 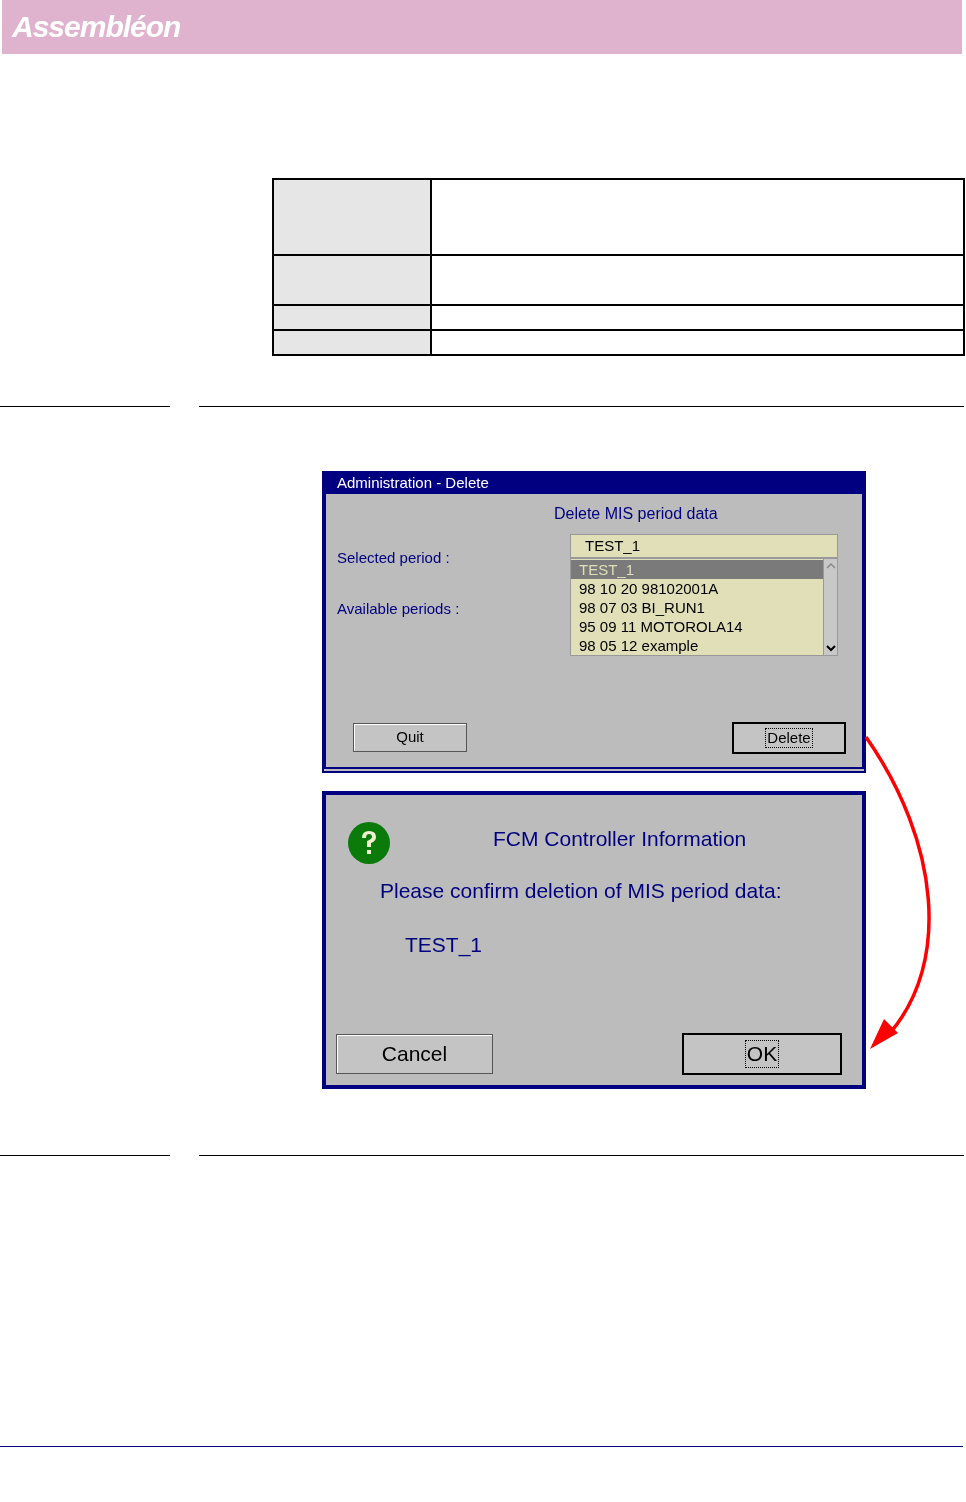 I want to click on title-bar: Administration - Delete, so click(x=594, y=483).